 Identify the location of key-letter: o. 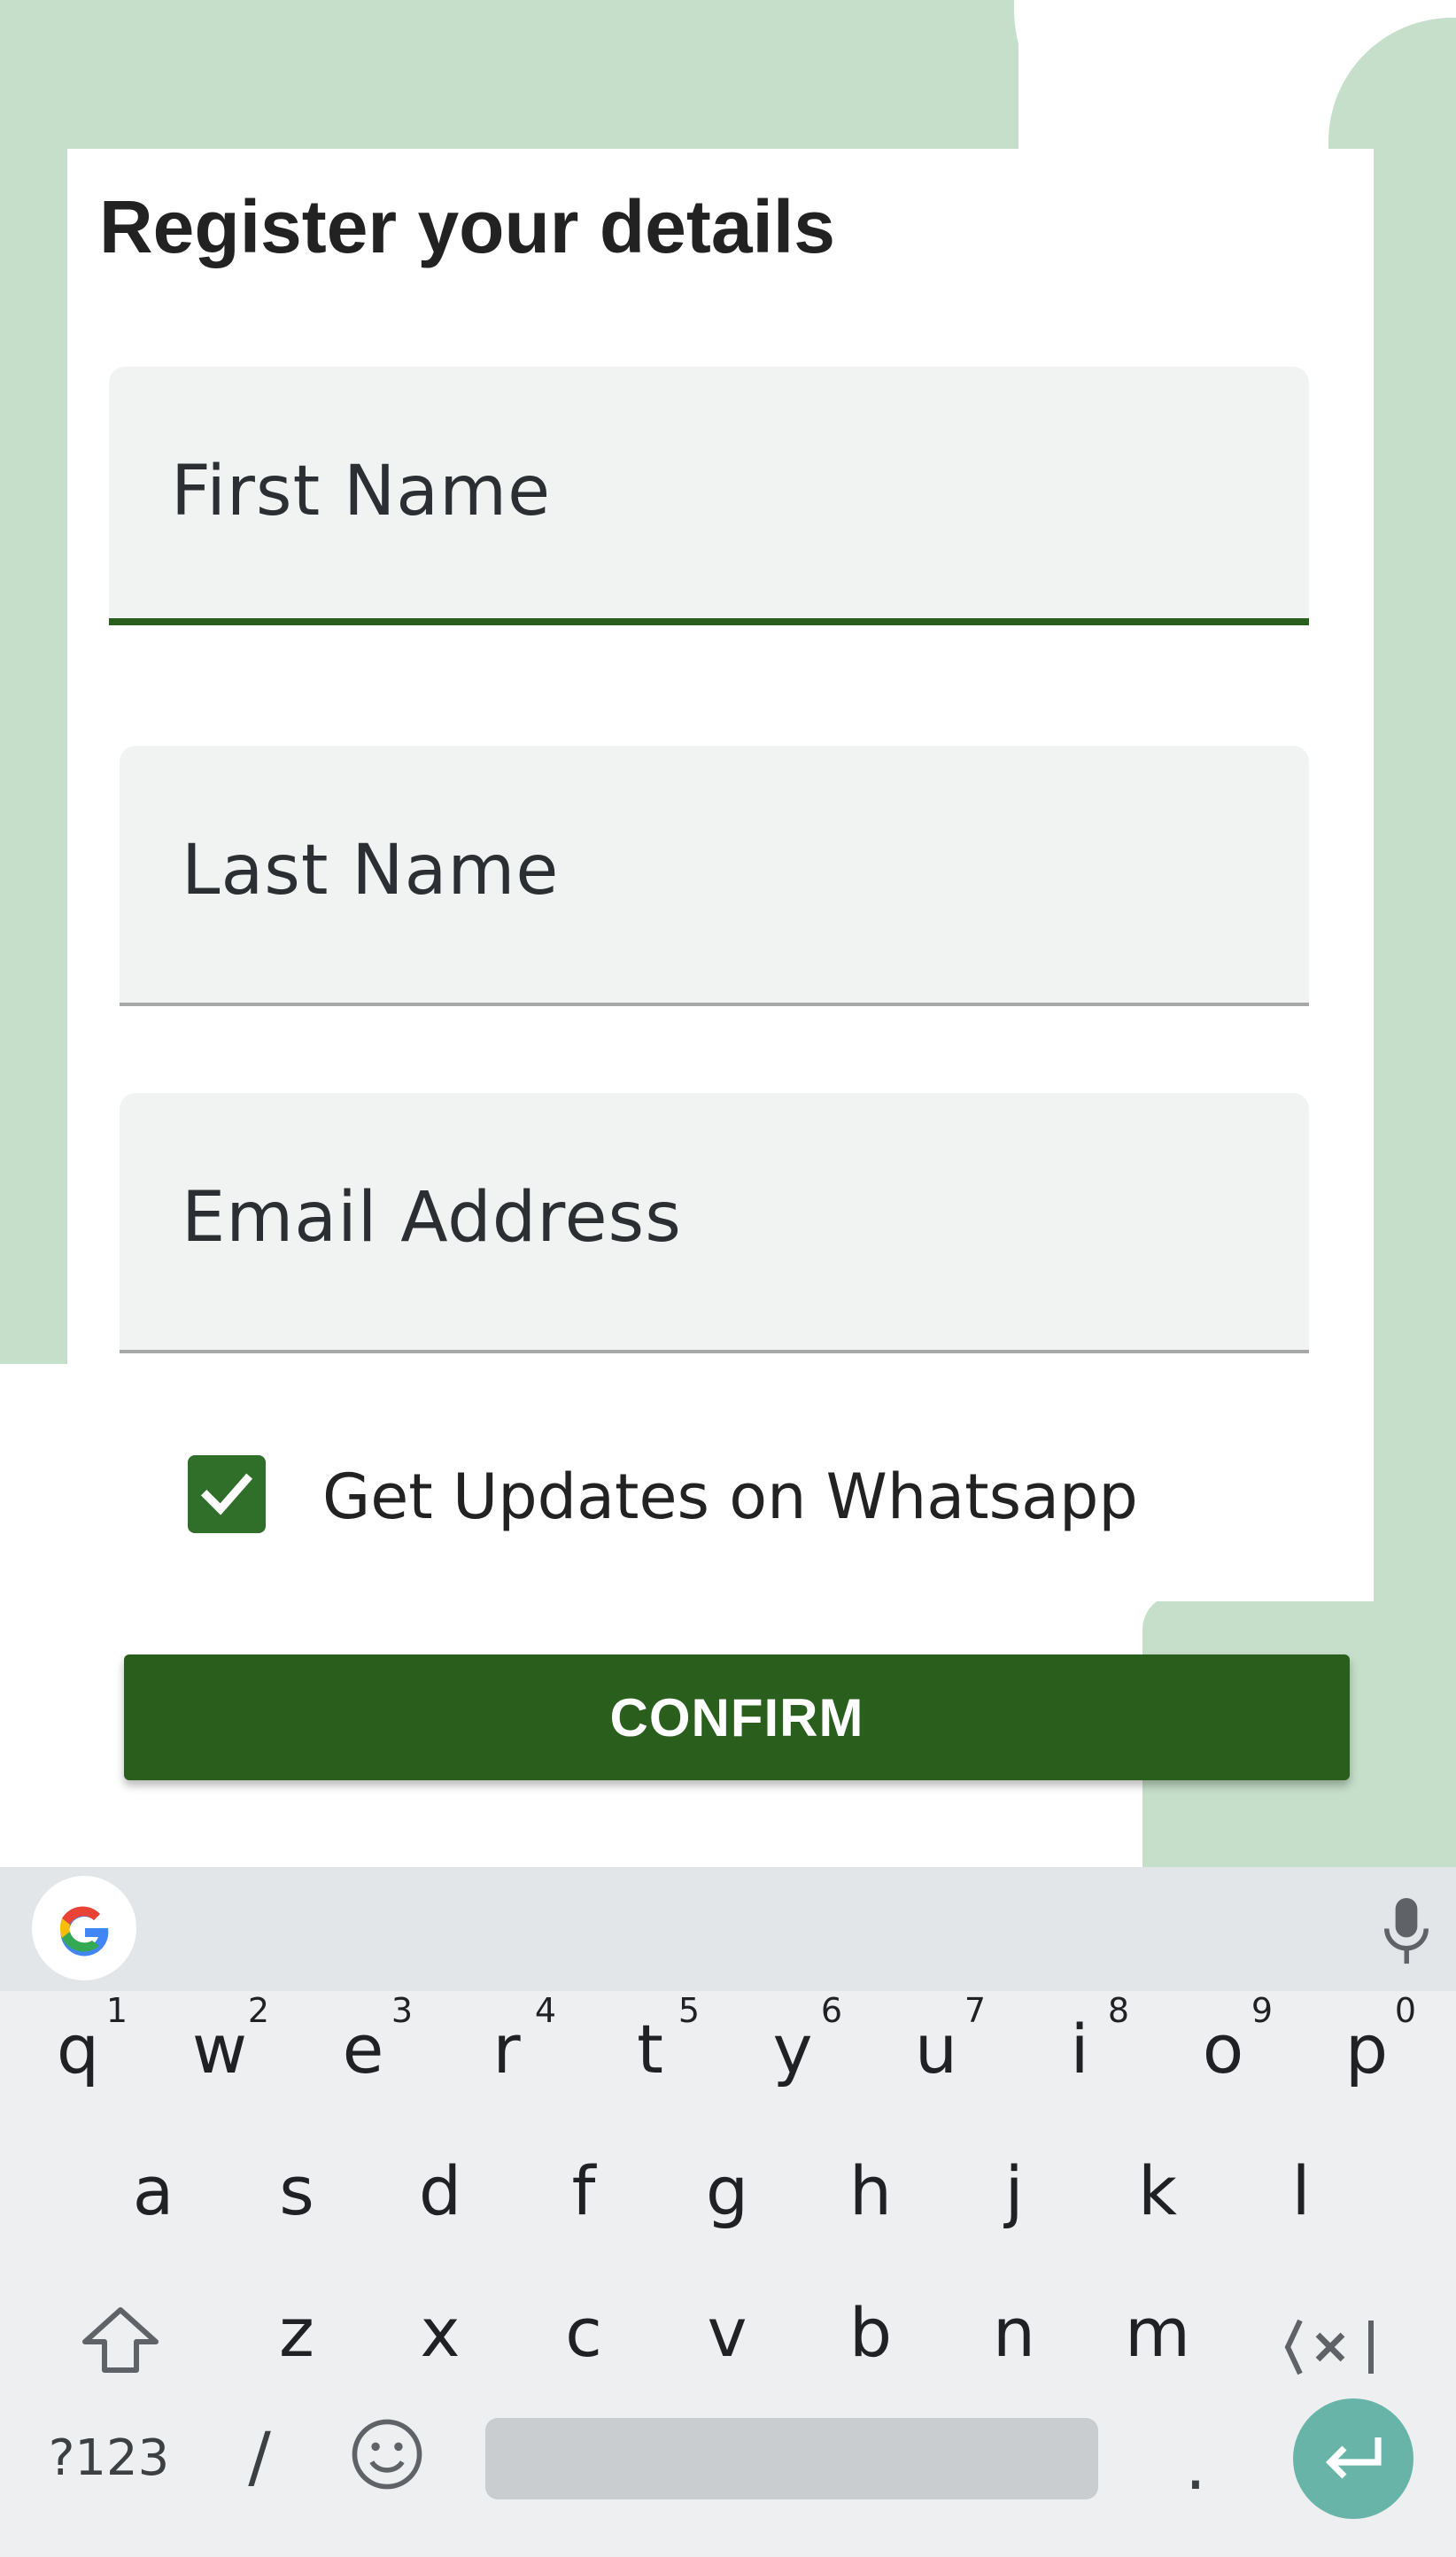
(1223, 2049).